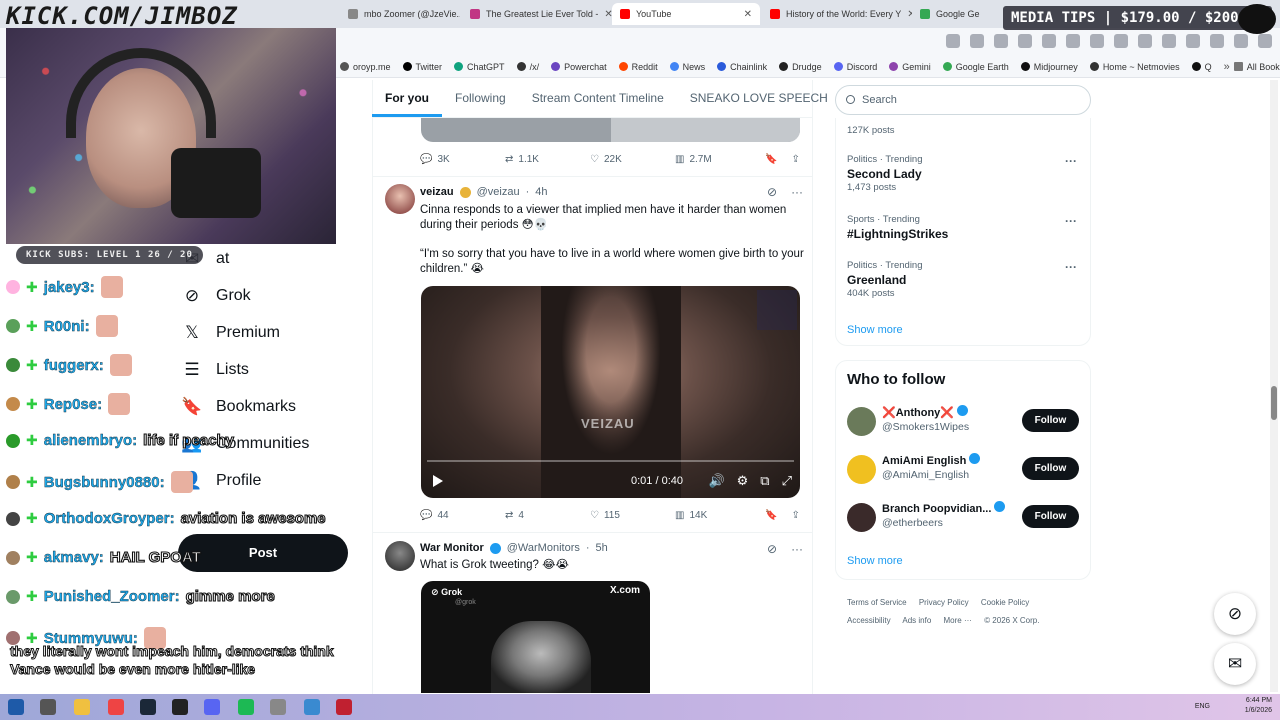 Image resolution: width=1280 pixels, height=720 pixels. I want to click on account-name: AmiAmi English, so click(931, 460).